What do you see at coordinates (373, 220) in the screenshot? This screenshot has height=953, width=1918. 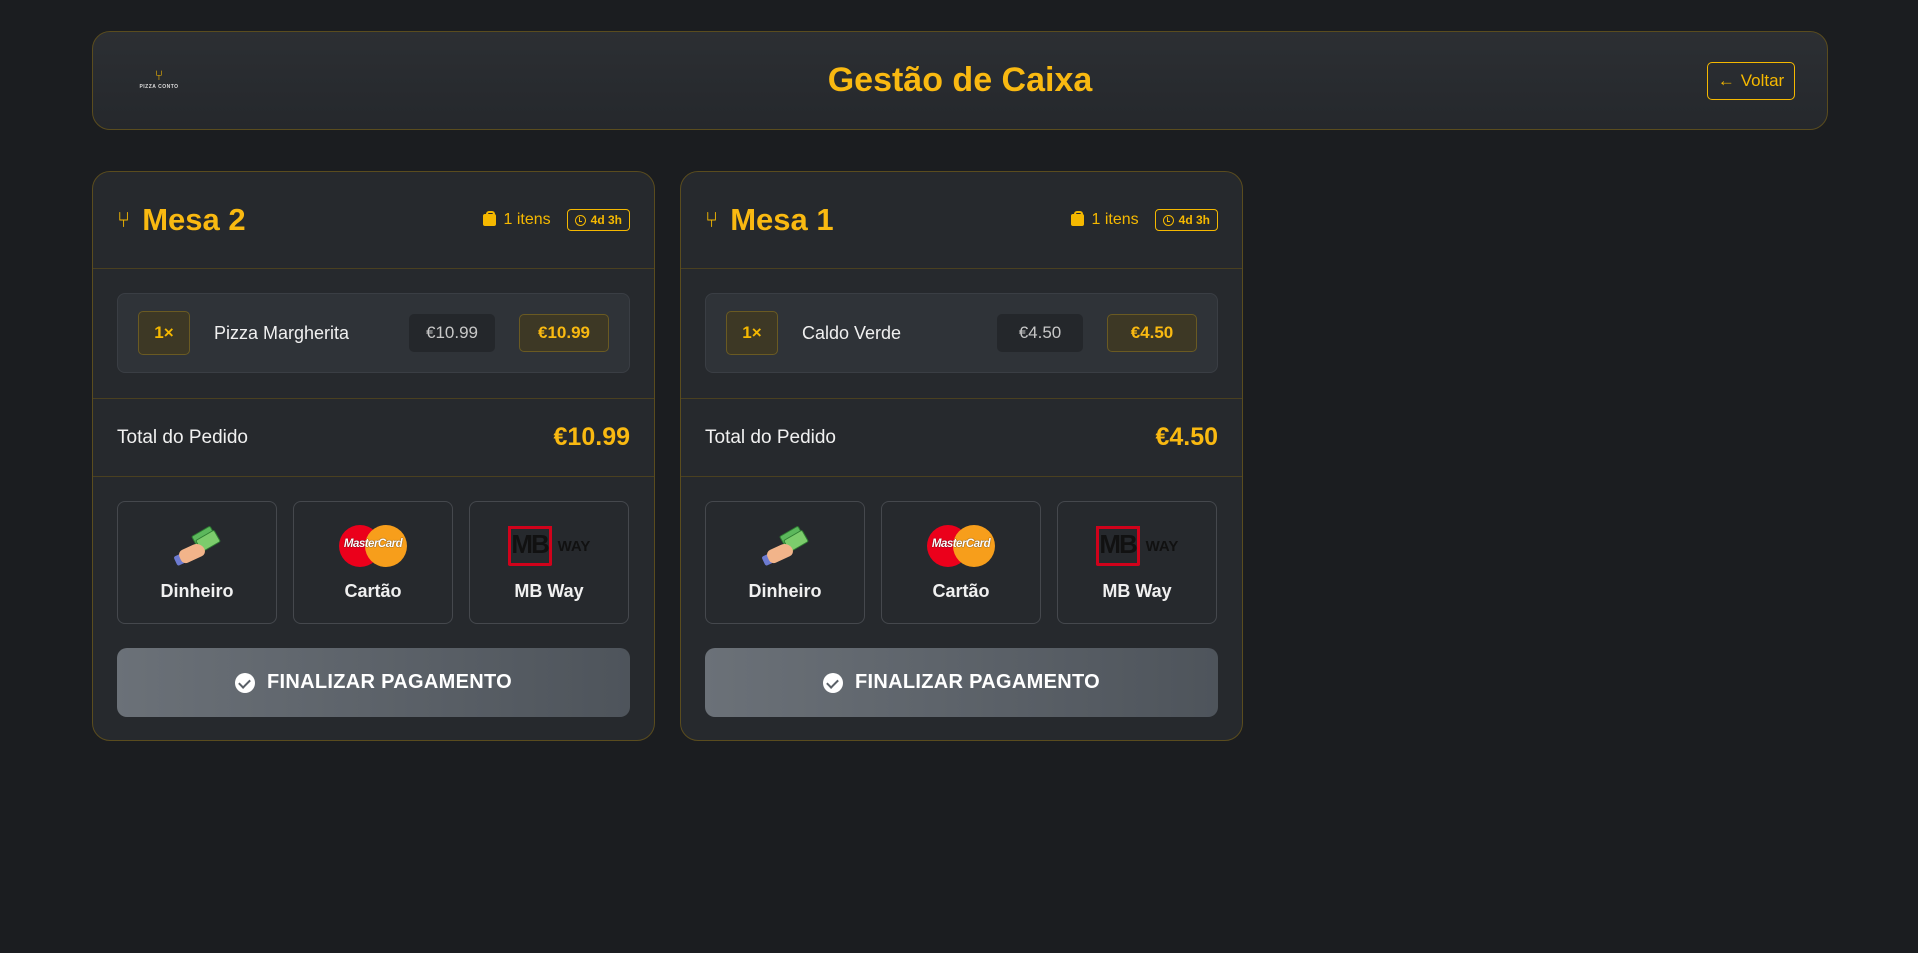 I see `card-header: ⑂ Mesa 2 1 itens 4d 3h` at bounding box center [373, 220].